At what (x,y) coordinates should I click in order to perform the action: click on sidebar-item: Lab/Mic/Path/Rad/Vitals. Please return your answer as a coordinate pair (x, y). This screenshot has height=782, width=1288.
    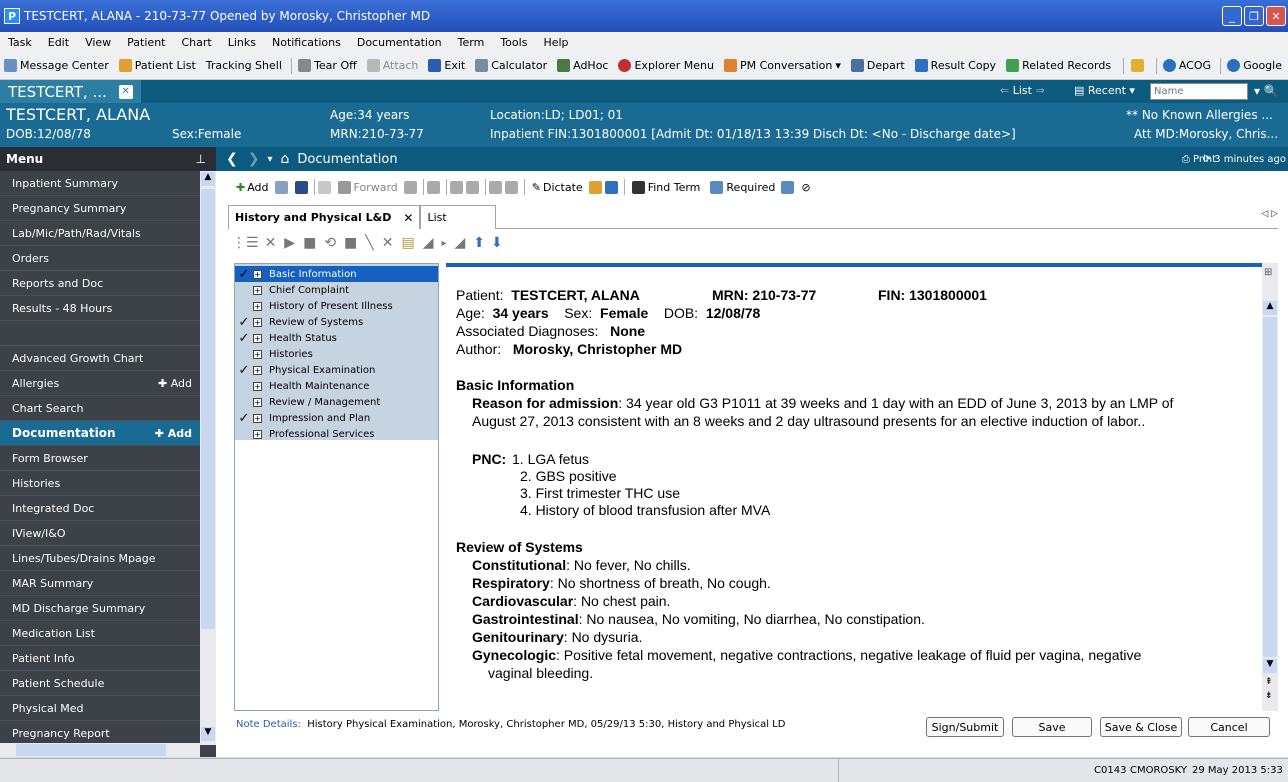
    Looking at the image, I should click on (100, 233).